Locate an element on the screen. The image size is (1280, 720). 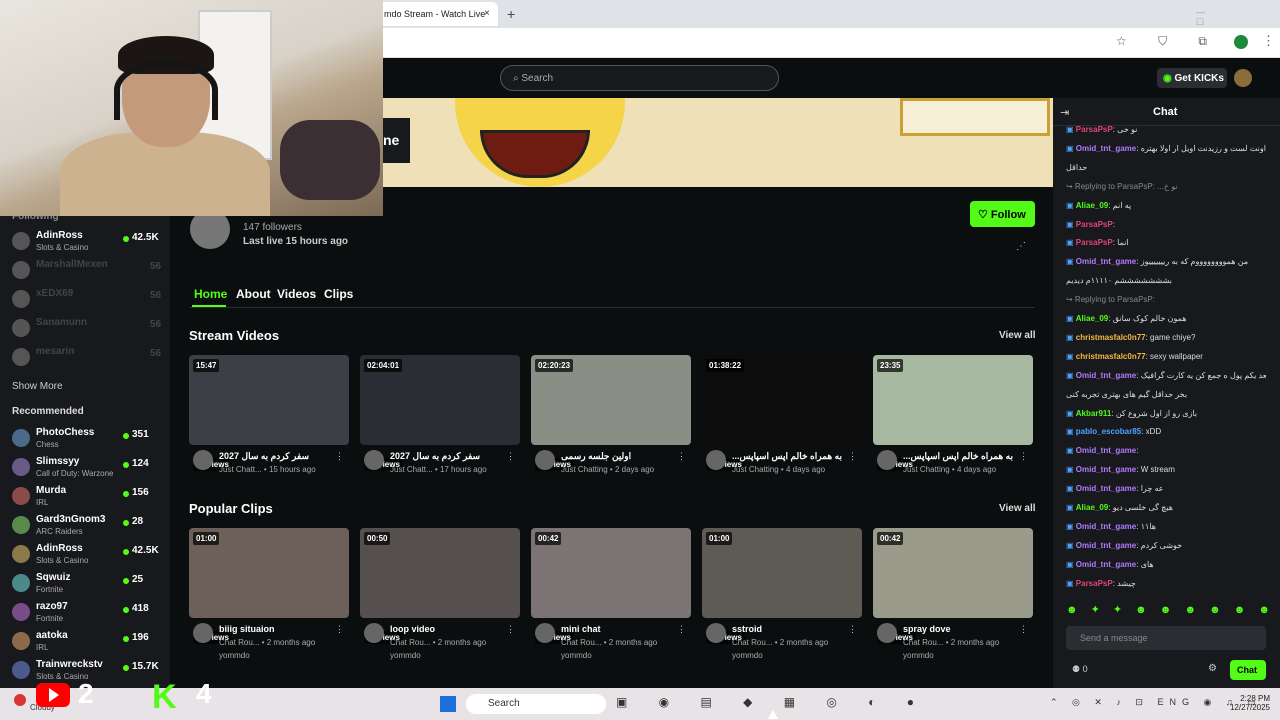
tab-videos: Videos is located at coordinates (296, 294).